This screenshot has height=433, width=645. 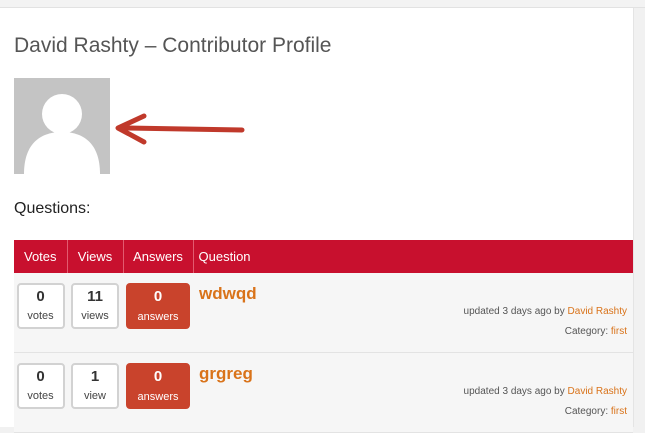 I want to click on arrow-pointer-icon, so click(x=180, y=129).